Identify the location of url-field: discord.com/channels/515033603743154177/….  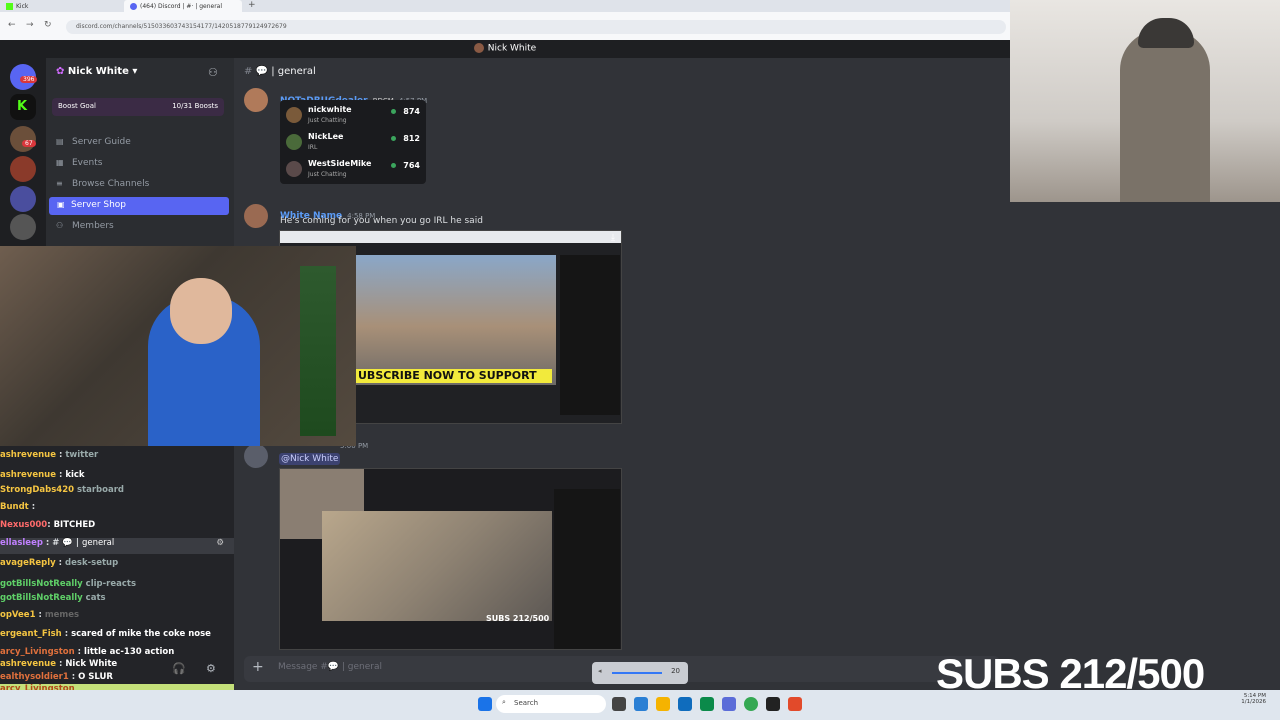
(536, 27).